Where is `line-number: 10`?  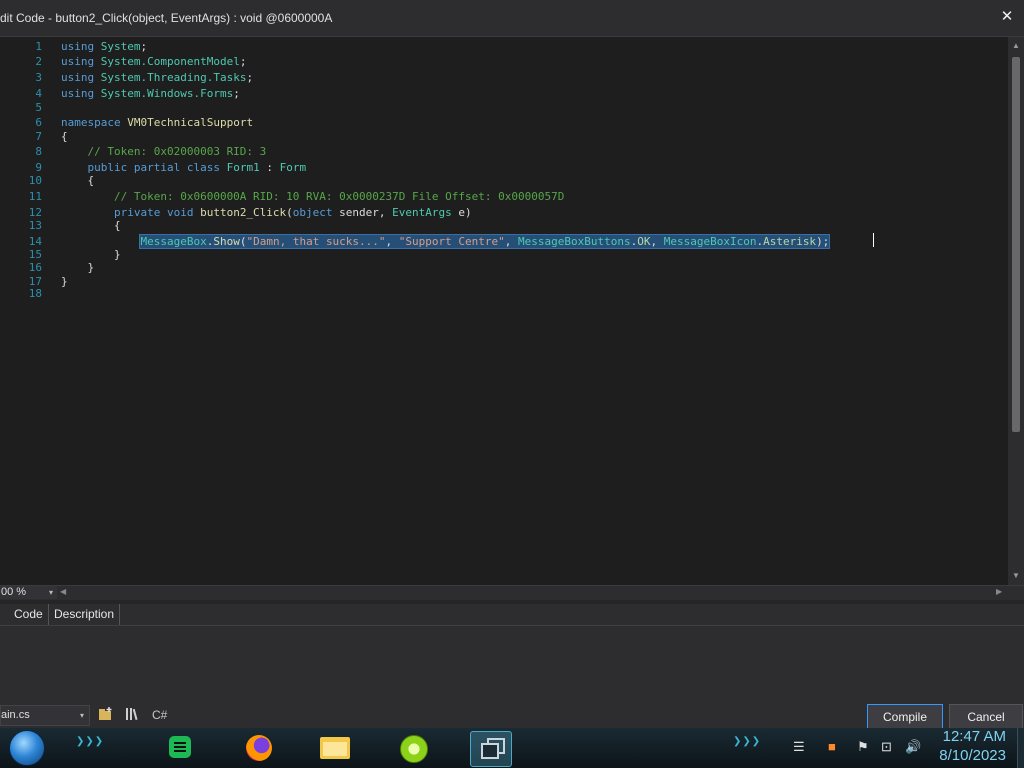
line-number: 10 is located at coordinates (35, 180).